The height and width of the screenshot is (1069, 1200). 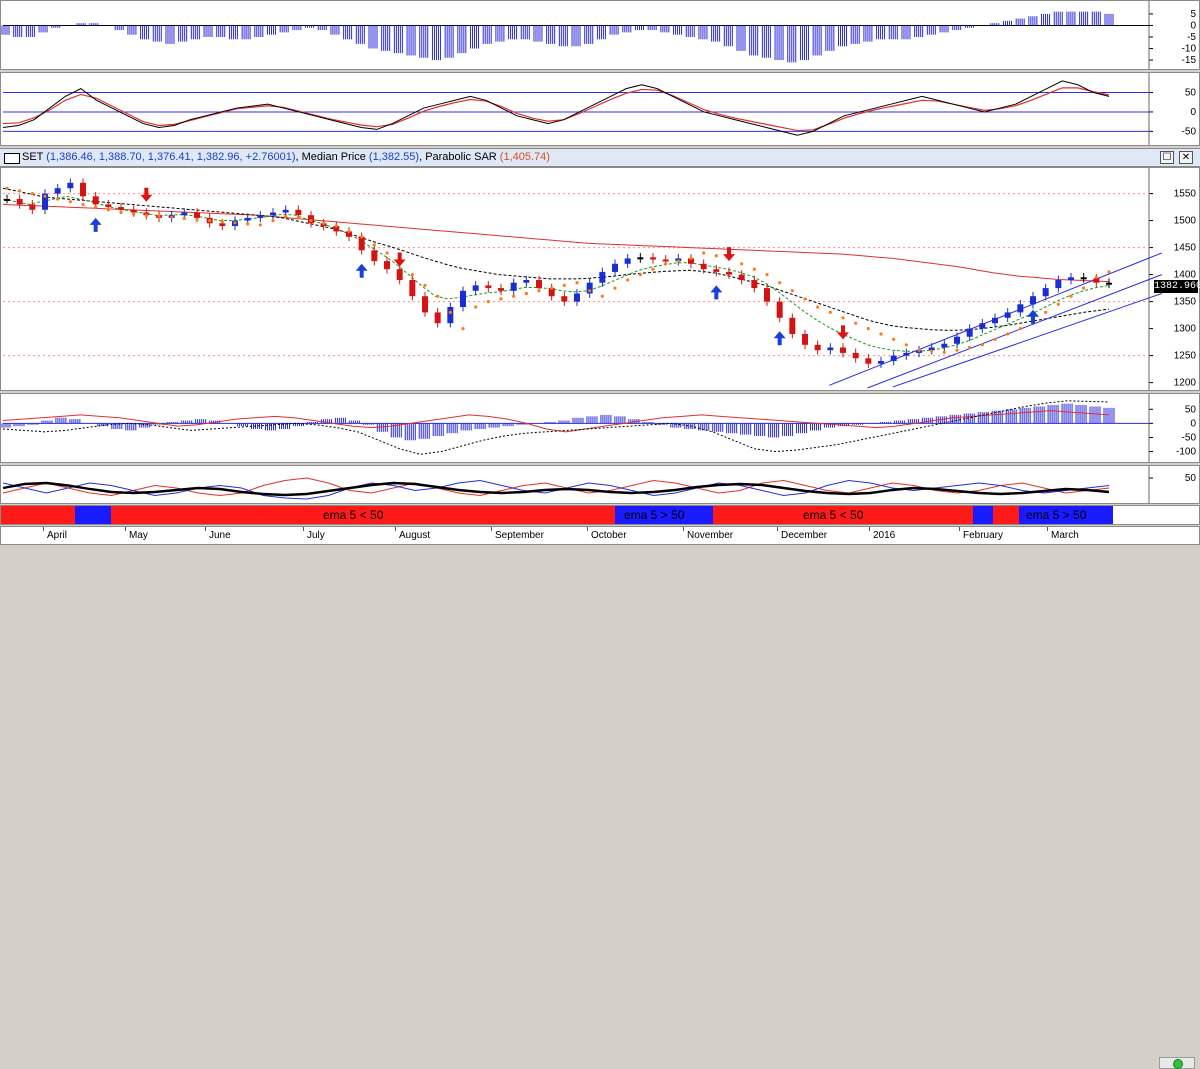 What do you see at coordinates (833, 515) in the screenshot?
I see `ema-segment-label: ema 5 < 50` at bounding box center [833, 515].